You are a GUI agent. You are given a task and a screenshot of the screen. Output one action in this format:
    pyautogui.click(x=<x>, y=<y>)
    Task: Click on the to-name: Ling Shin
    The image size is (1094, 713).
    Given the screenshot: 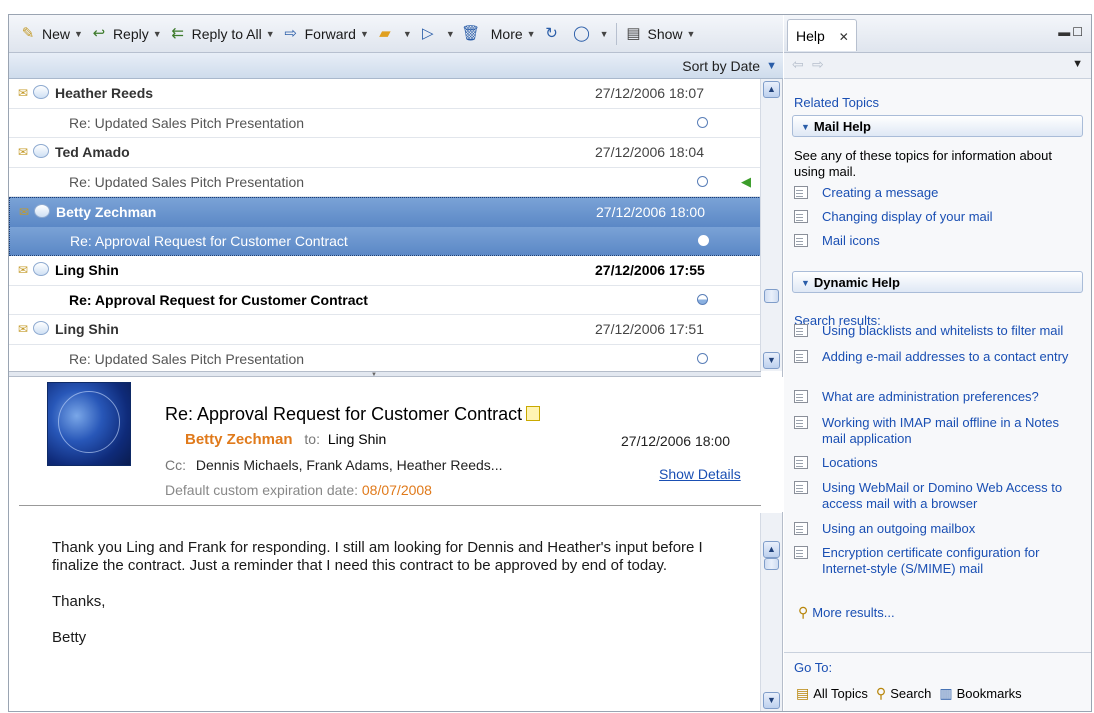 What is the action you would take?
    pyautogui.click(x=357, y=439)
    